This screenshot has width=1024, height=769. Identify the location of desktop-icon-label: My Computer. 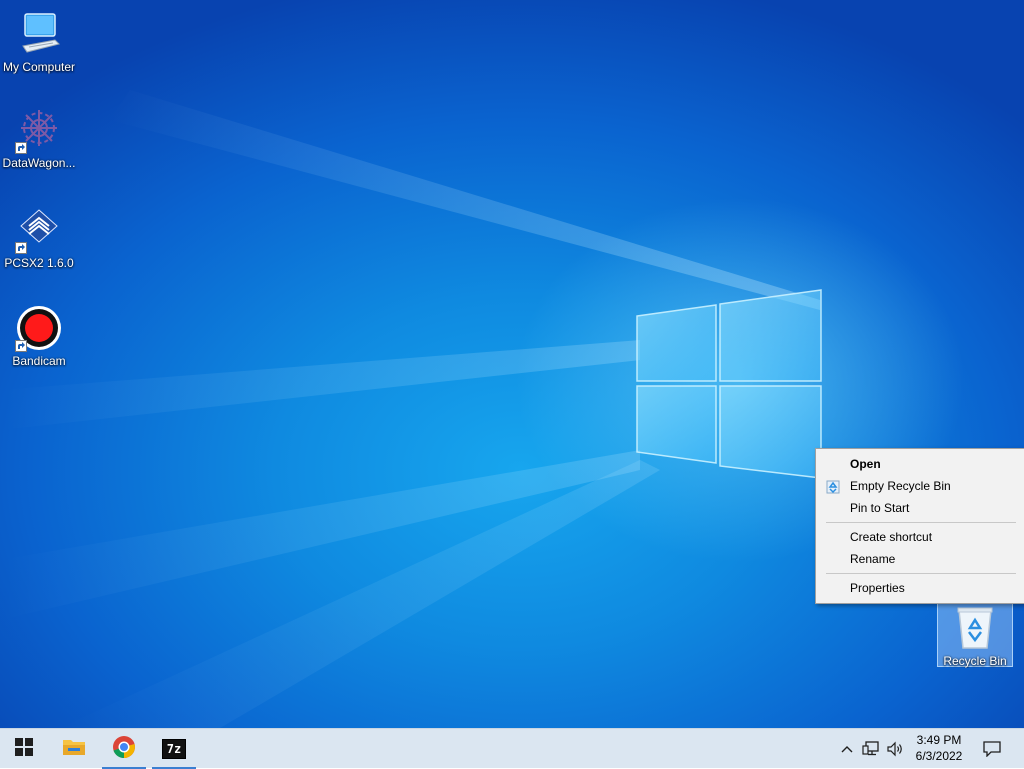
(39, 67).